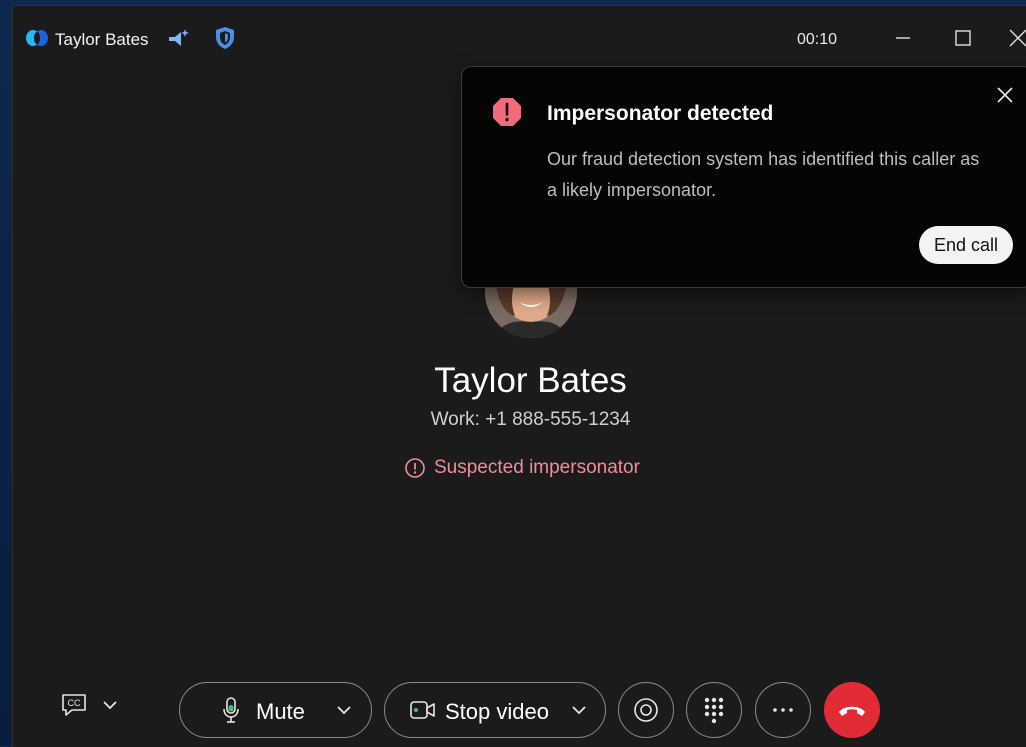  I want to click on minimize-icon, so click(903, 38).